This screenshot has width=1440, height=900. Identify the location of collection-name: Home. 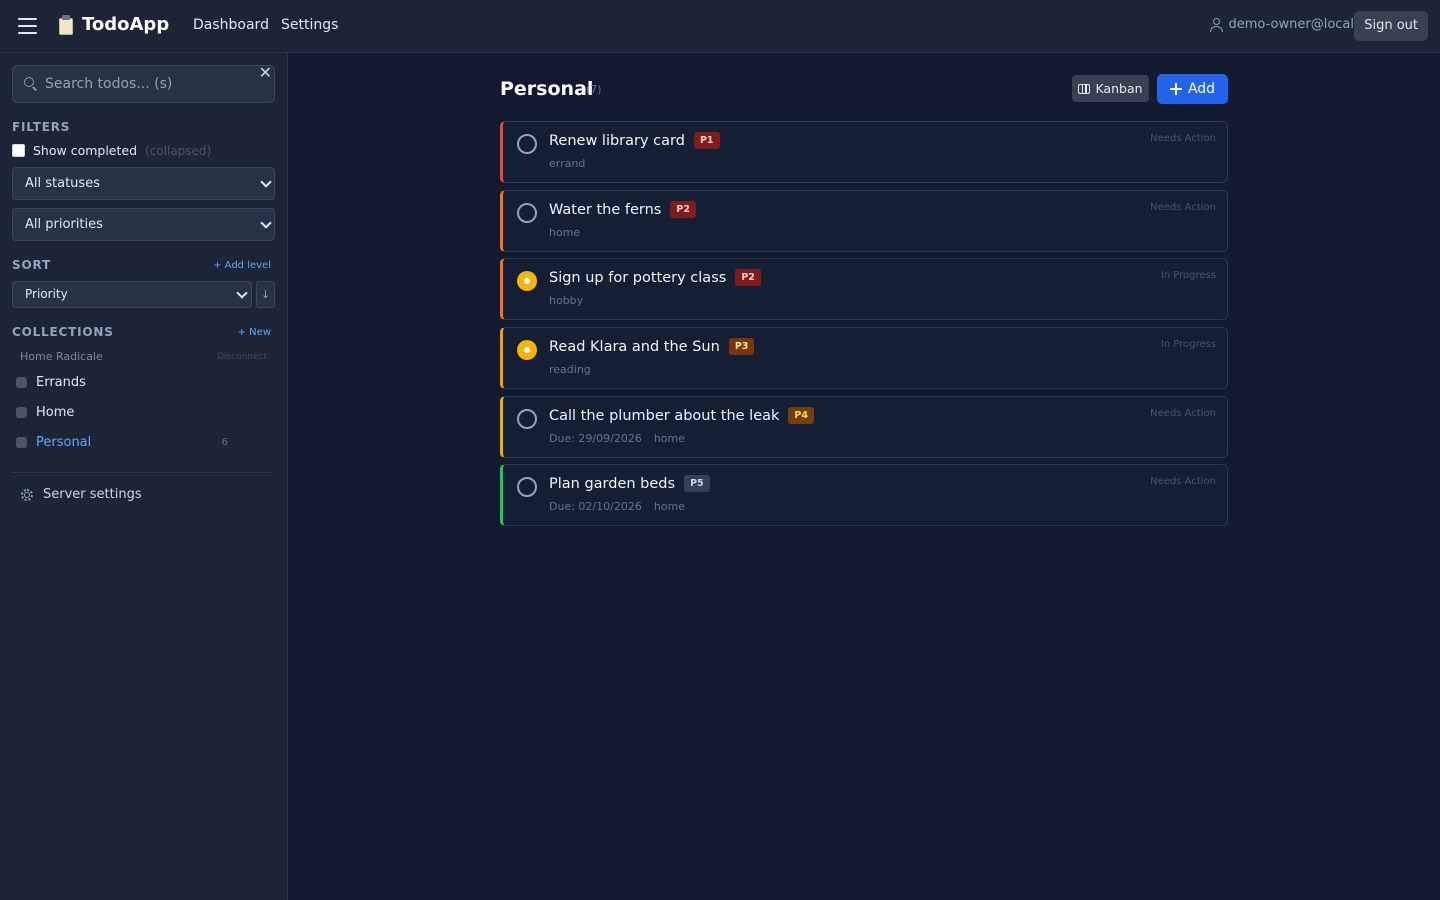
(55, 412).